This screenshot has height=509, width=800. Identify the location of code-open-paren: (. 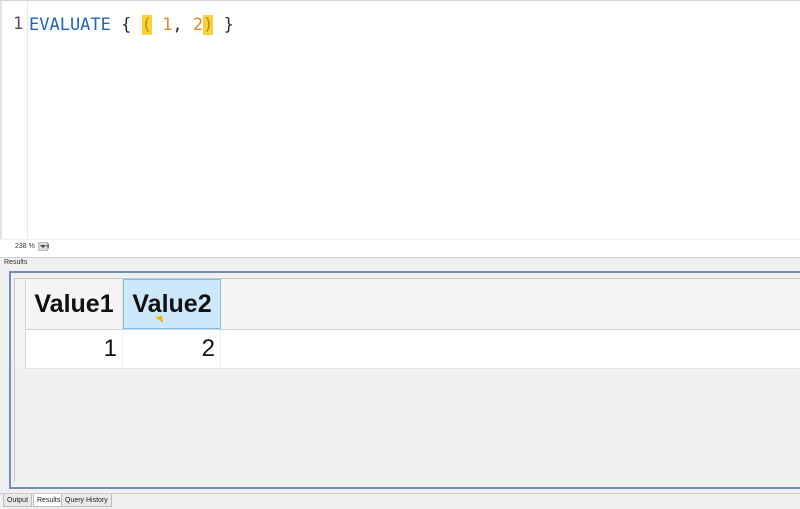
(146, 25).